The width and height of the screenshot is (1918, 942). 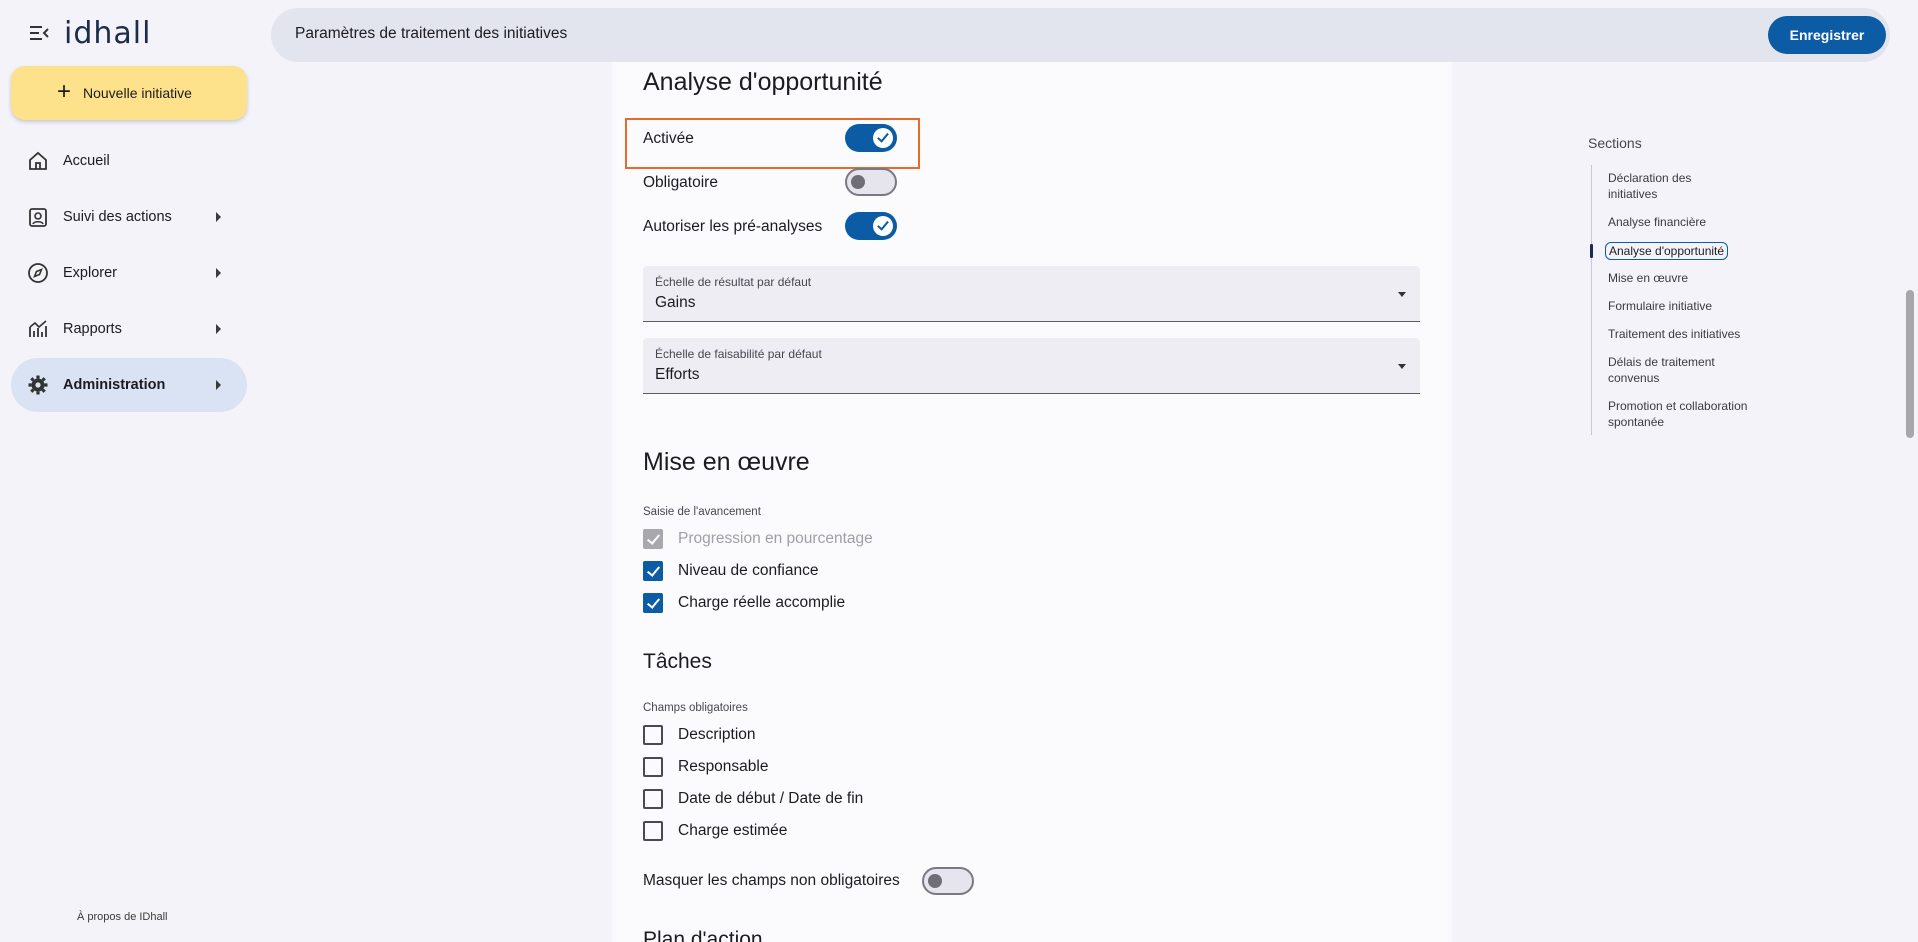 I want to click on page-scrollbar, so click(x=1910, y=364).